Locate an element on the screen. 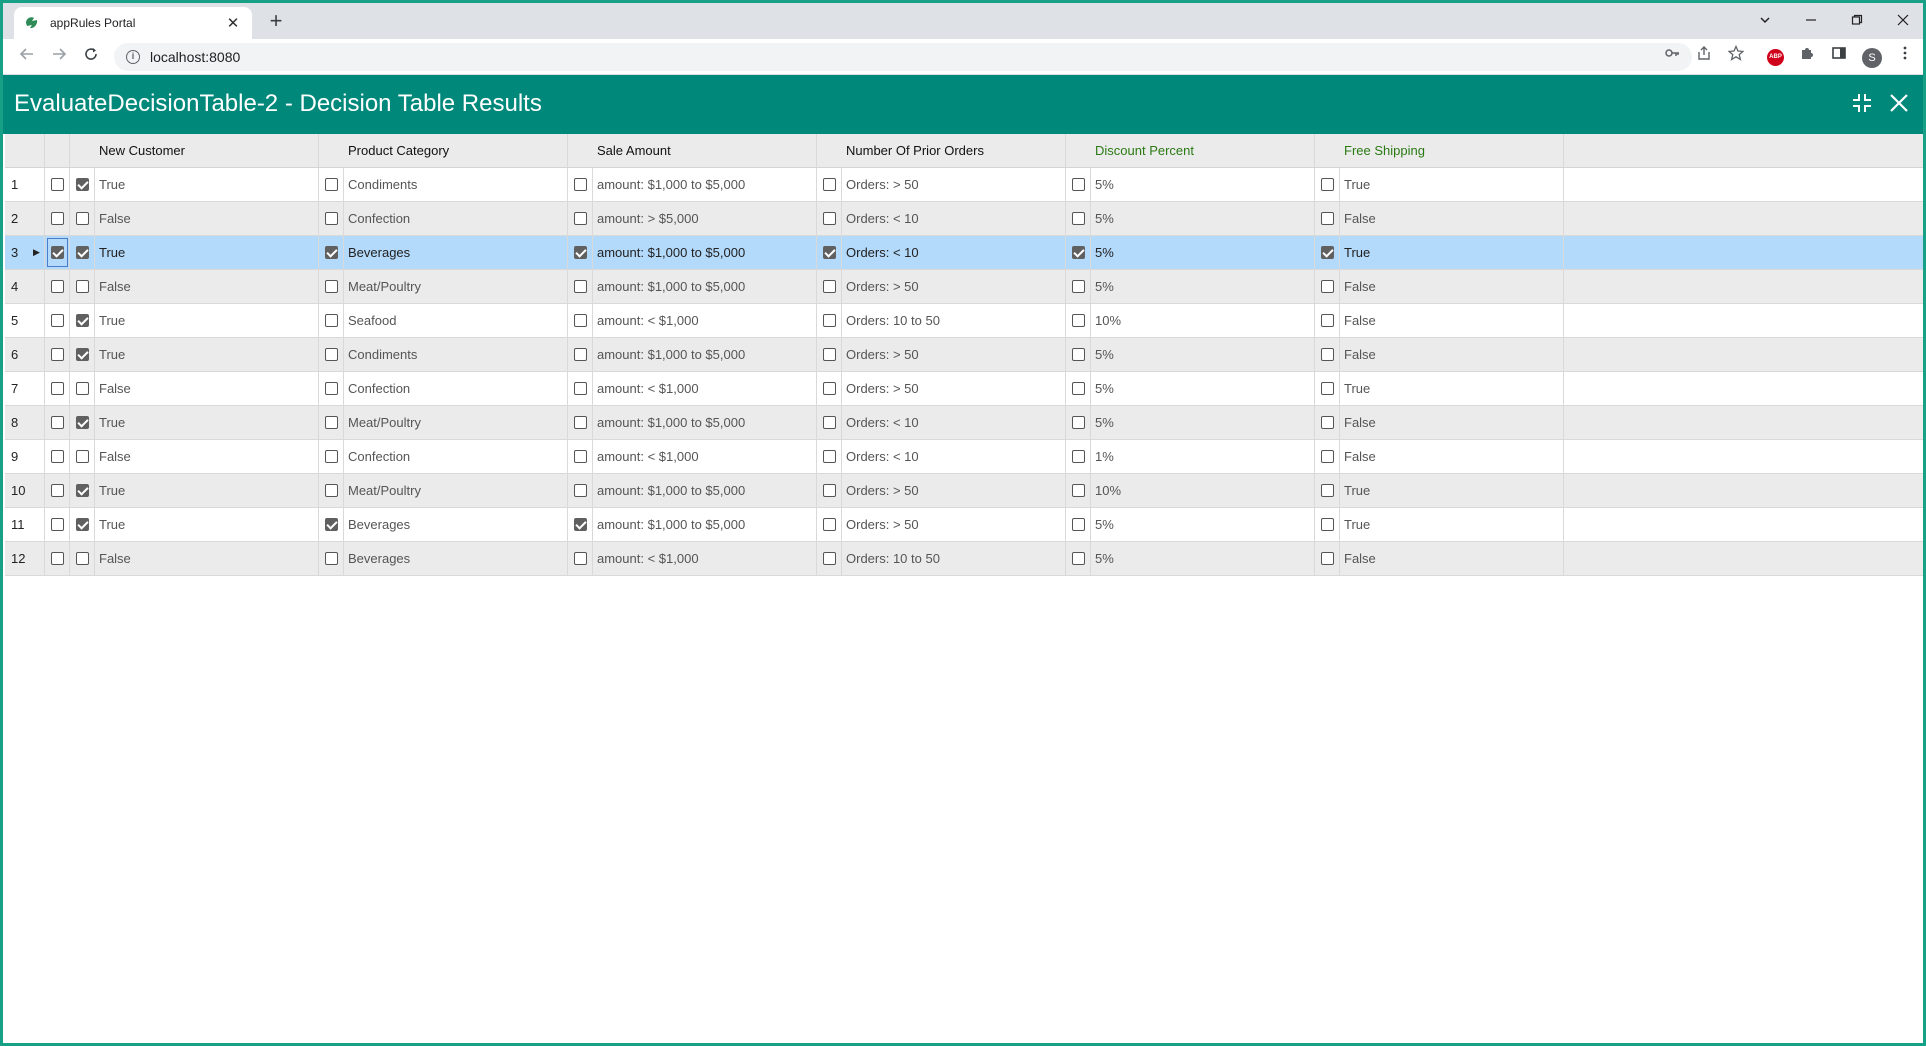 The height and width of the screenshot is (1046, 1926). extensions-puzzle-icon is located at coordinates (1807, 57).